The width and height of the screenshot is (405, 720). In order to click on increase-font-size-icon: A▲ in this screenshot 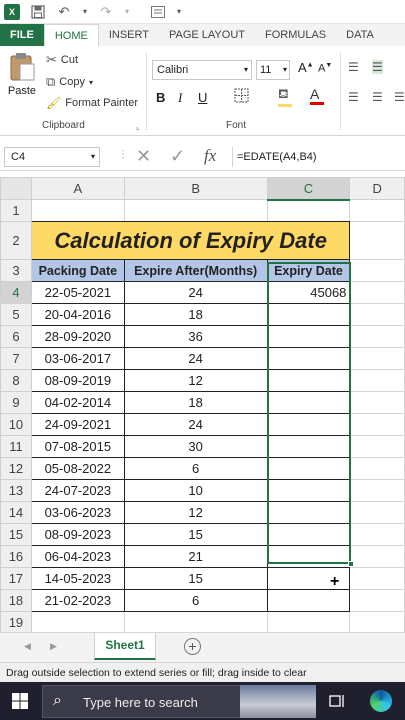, I will do `click(306, 67)`.